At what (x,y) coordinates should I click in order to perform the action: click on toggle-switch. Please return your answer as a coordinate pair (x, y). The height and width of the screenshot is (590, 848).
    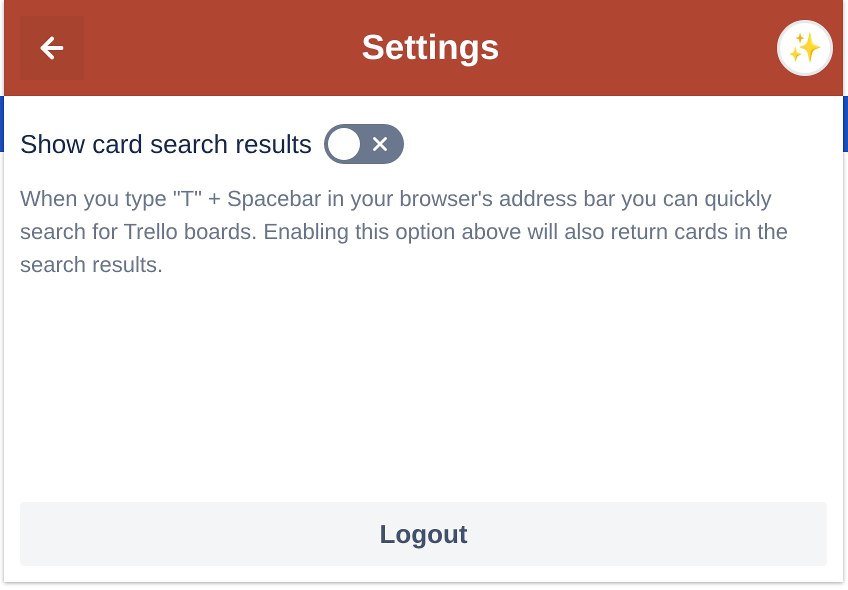
    Looking at the image, I should click on (364, 144).